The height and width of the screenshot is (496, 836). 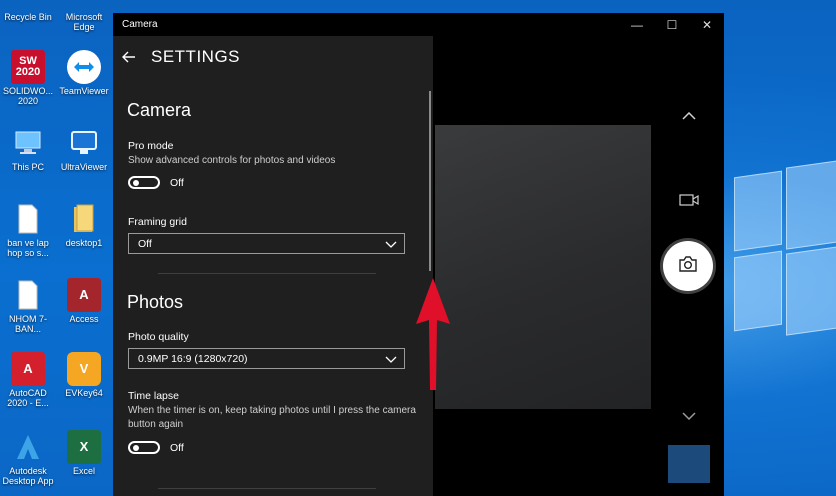 What do you see at coordinates (689, 464) in the screenshot?
I see `last-photo-thumbnail` at bounding box center [689, 464].